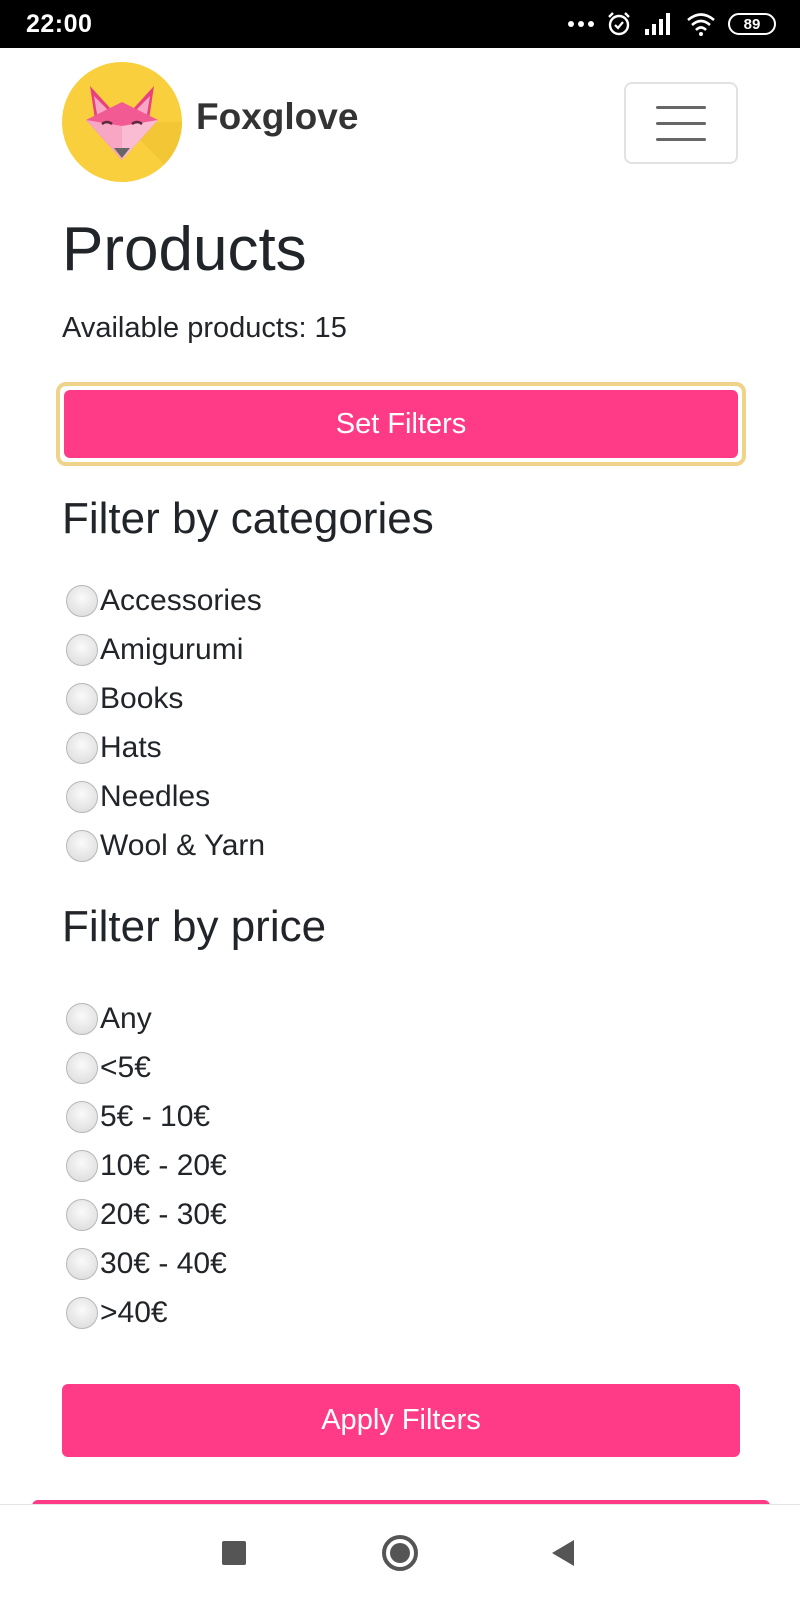 This screenshot has width=800, height=1600. I want to click on alarm-icon, so click(619, 24).